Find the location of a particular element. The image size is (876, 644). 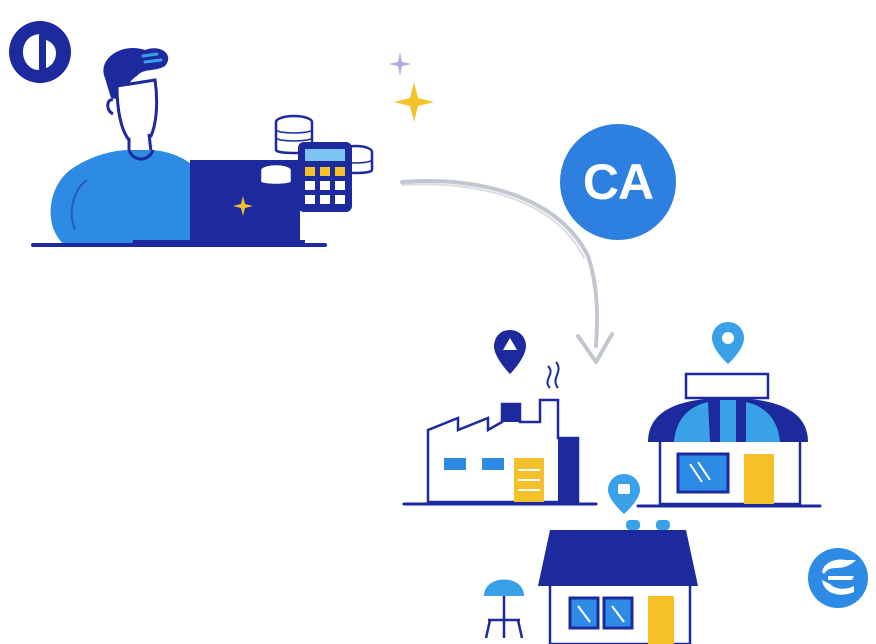

house-illustration is located at coordinates (591, 559).